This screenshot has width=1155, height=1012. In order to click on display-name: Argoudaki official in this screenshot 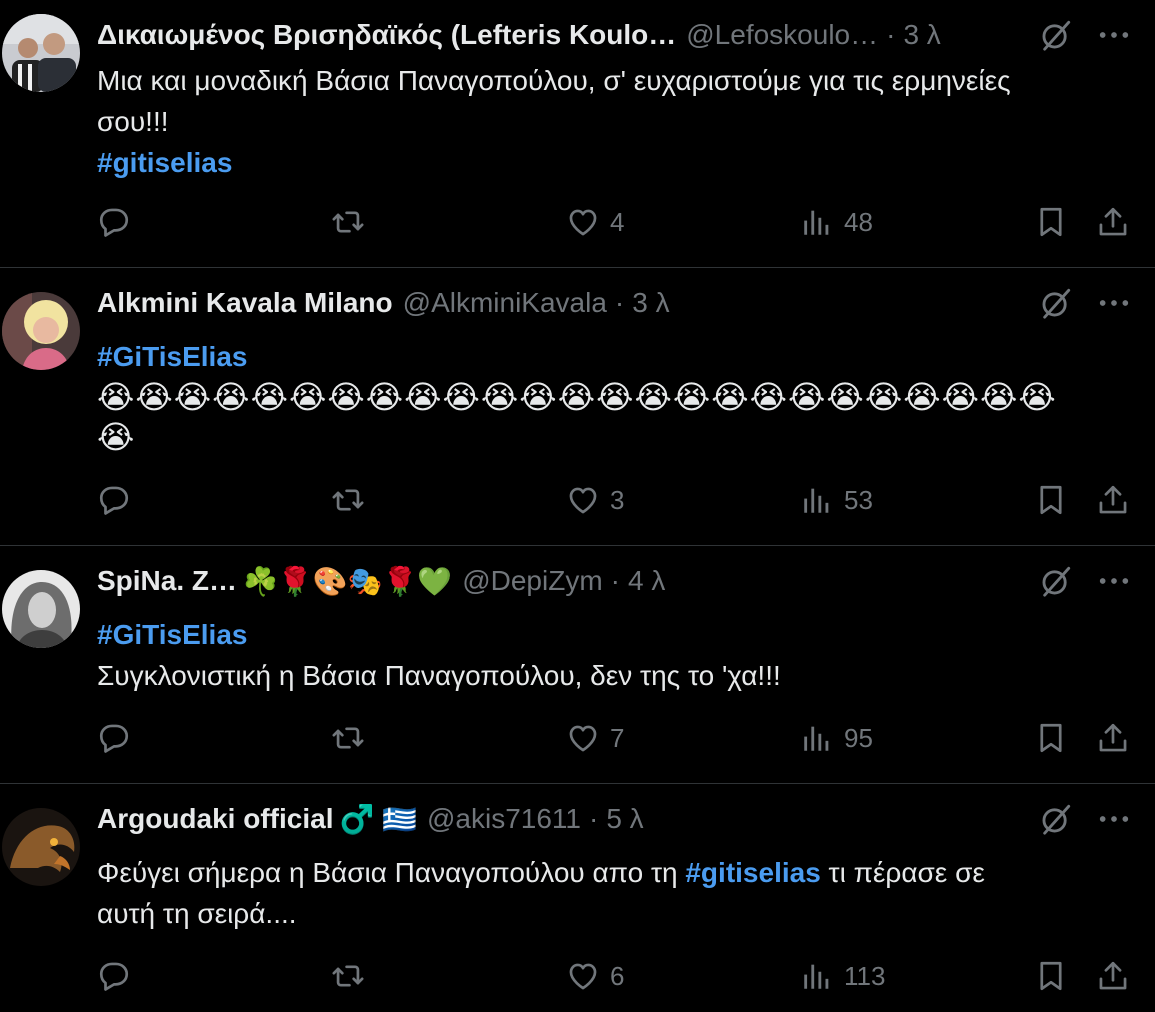, I will do `click(215, 819)`.